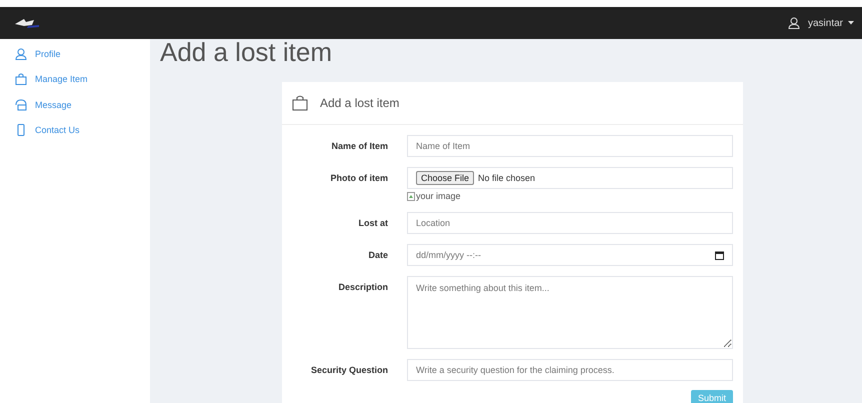  Describe the element at coordinates (570, 255) in the screenshot. I see `date-field: dd/mm/yyyy --:--` at that location.